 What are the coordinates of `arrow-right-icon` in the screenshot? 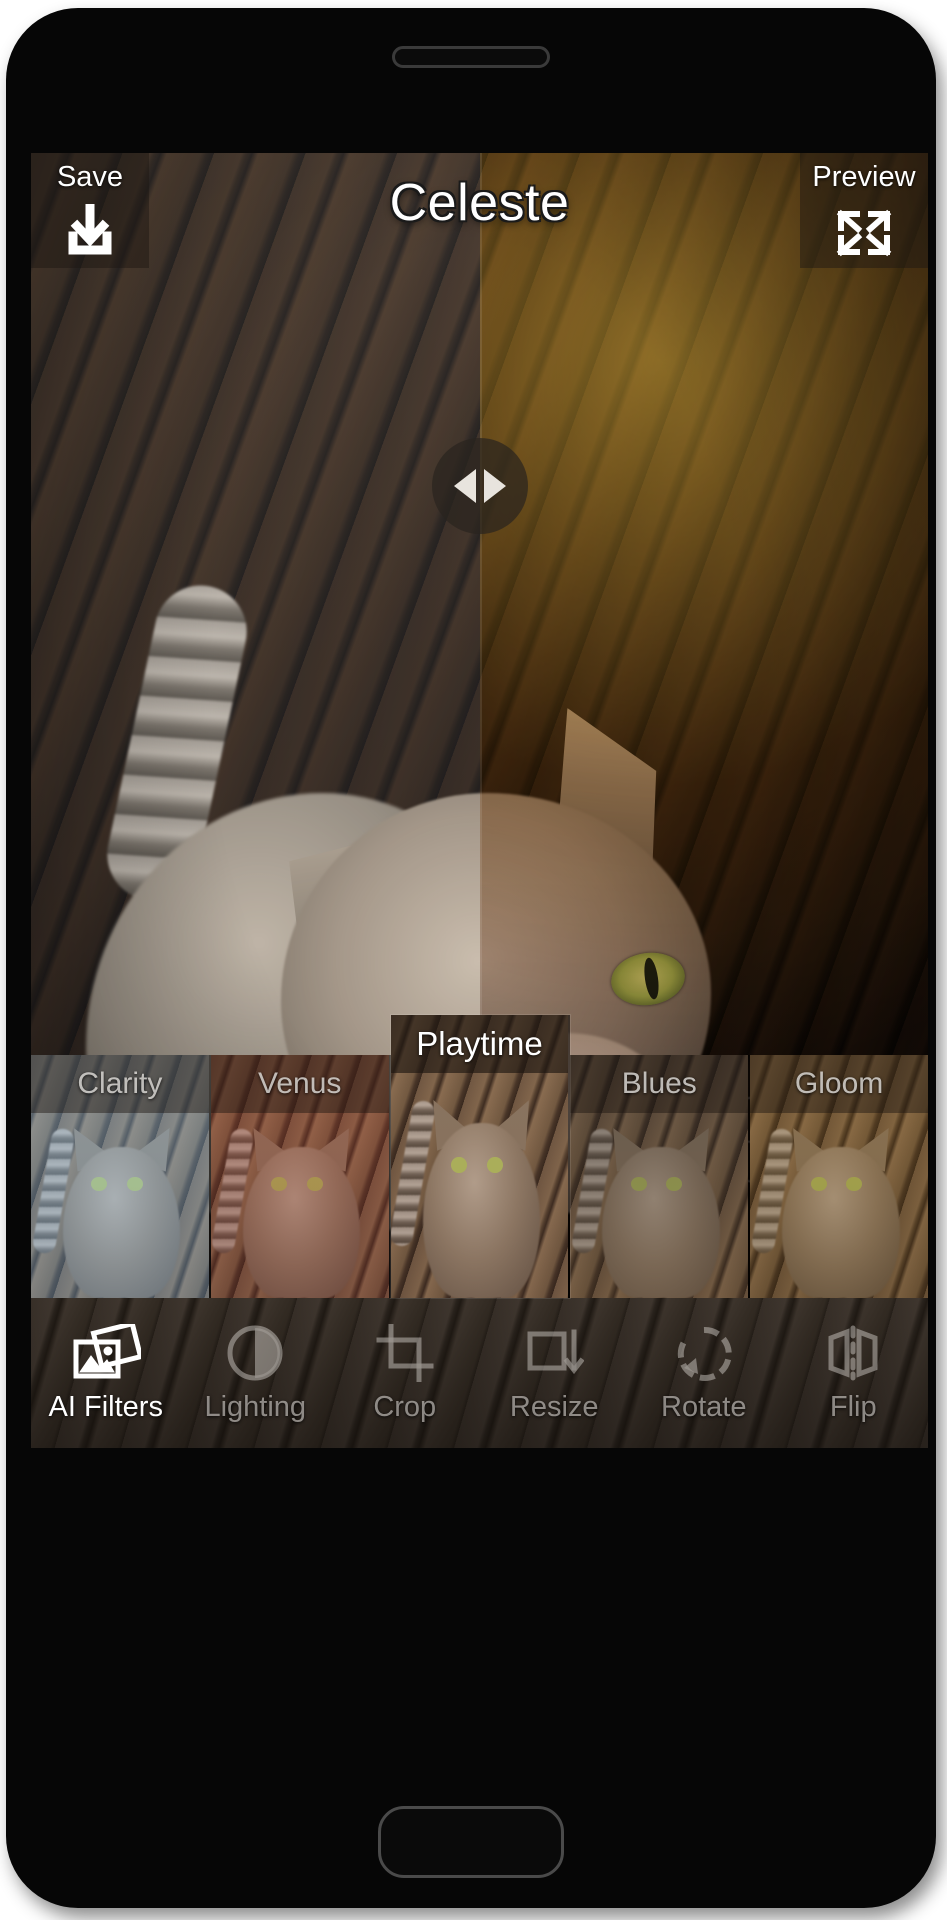 It's located at (494, 486).